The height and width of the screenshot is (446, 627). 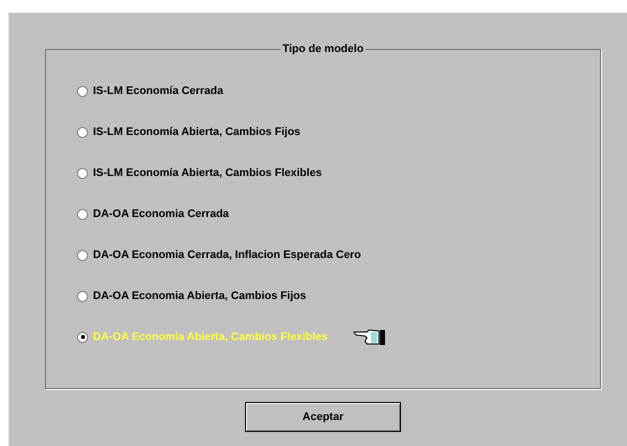 I want to click on accept-button: Aceptar, so click(x=323, y=417).